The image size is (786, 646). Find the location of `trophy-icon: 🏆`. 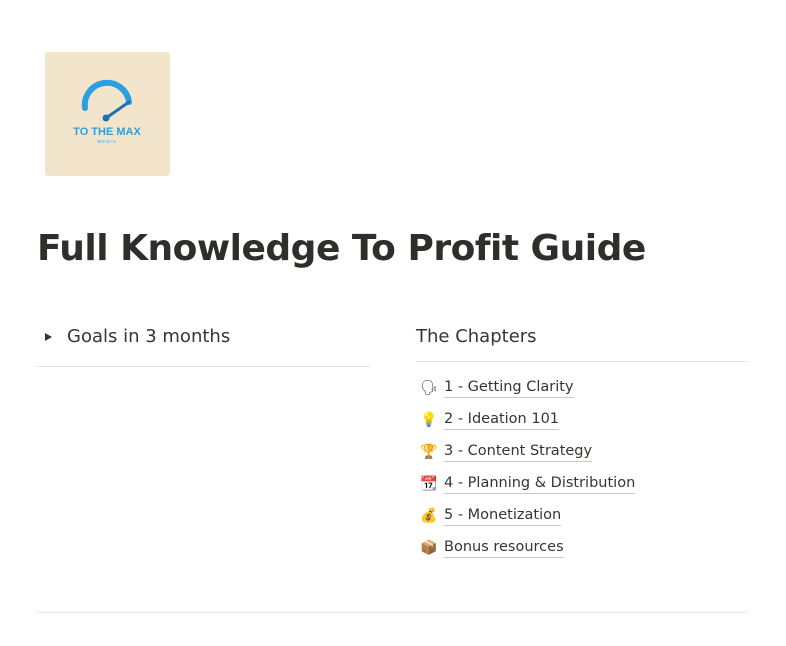

trophy-icon: 🏆 is located at coordinates (429, 452).